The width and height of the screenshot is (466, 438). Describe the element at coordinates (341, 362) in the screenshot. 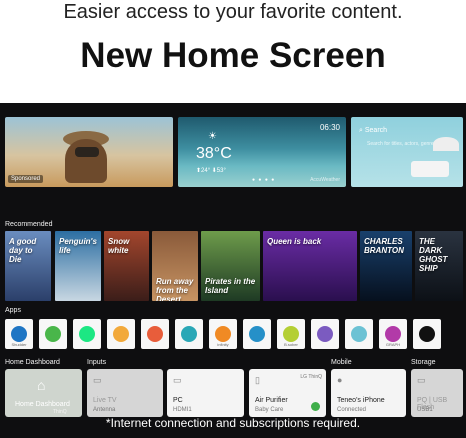

I see `section-mobile: Mobile` at that location.